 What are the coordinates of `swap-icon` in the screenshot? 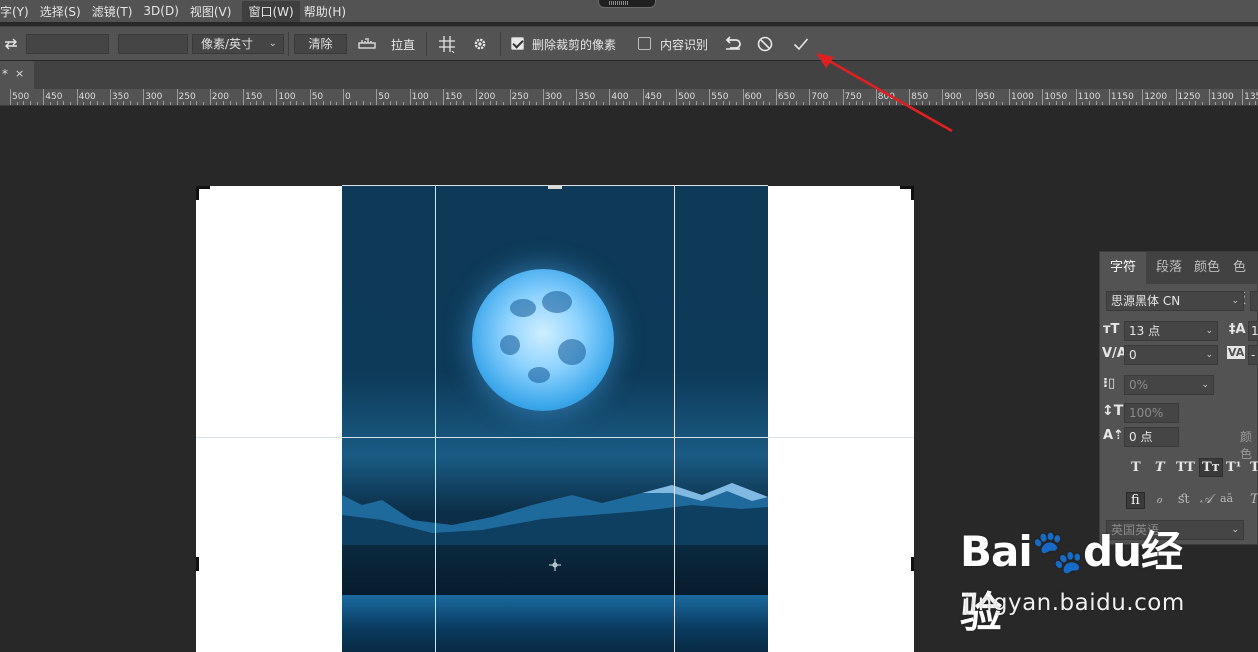 It's located at (11, 44).